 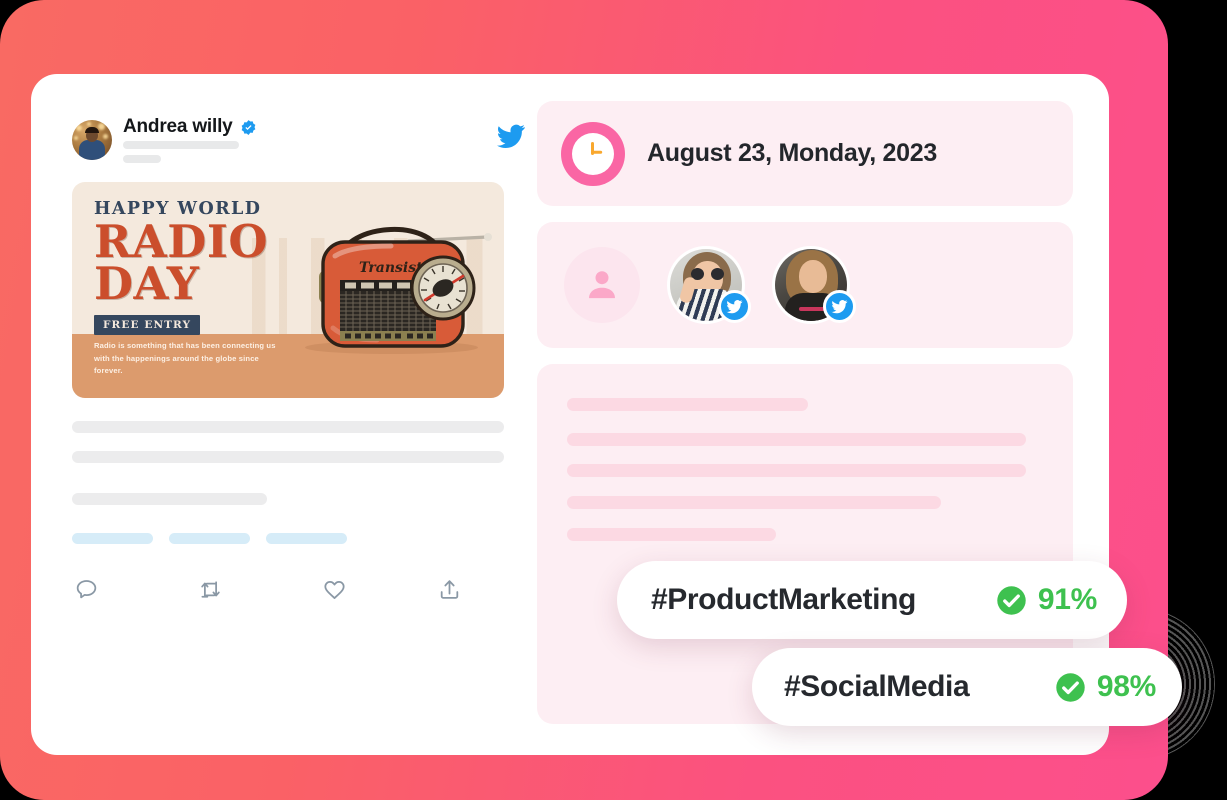 What do you see at coordinates (449, 589) in the screenshot?
I see `share-upload-icon` at bounding box center [449, 589].